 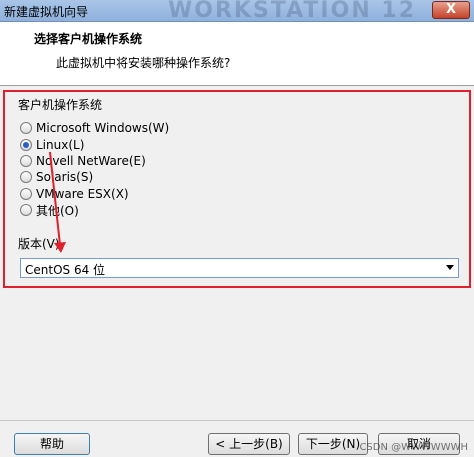 I want to click on wizard-footer: 帮助 < 上一步(B) 下一步(N) > 取消 CSDN @WWWWWWH, so click(x=237, y=438).